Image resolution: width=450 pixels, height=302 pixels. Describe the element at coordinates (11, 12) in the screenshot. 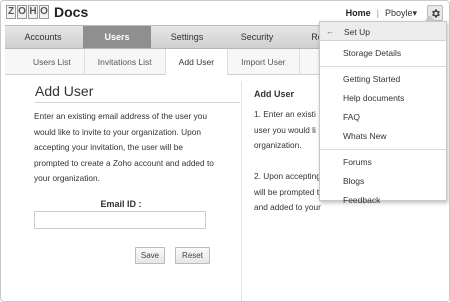

I see `logo-letter: Z` at that location.